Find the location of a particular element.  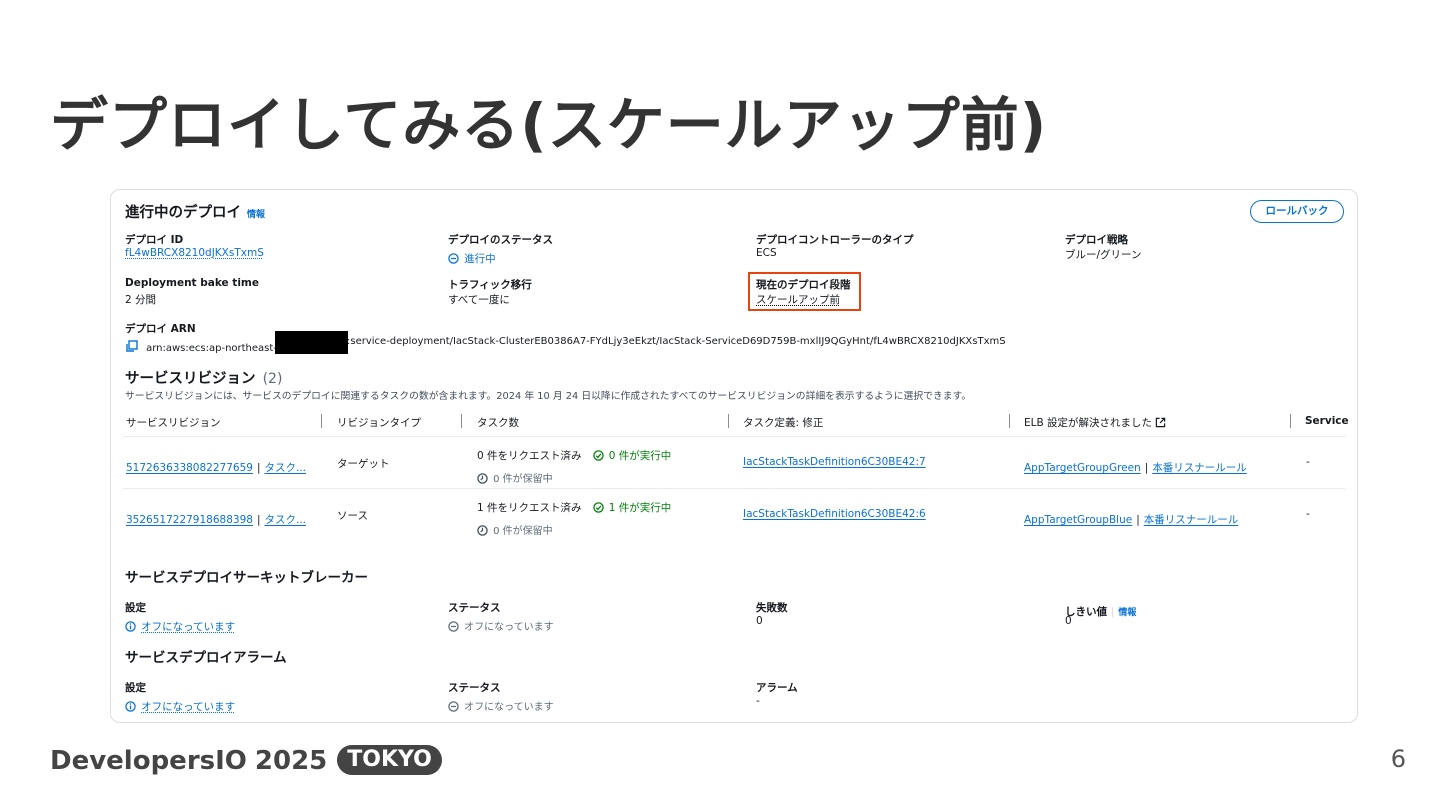

elb-config: AppTargetGroupBlue | 本番リスナールール is located at coordinates (1131, 520).